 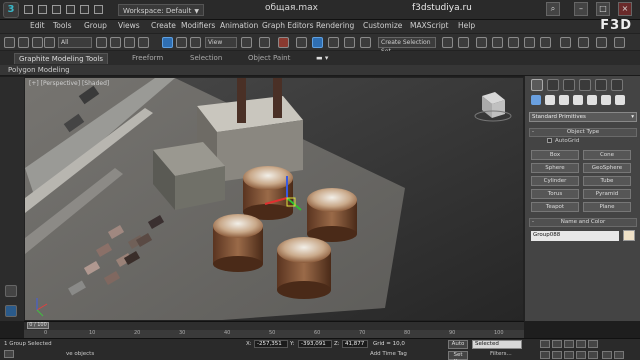 I want to click on workspace-dropdown: Workspace: Default ▼, so click(x=161, y=10).